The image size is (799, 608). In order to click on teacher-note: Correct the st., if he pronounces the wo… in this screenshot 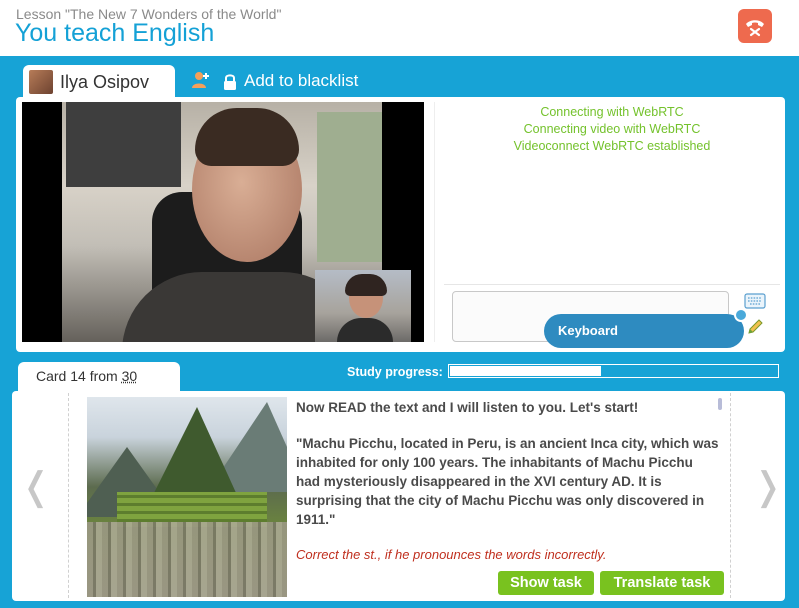, I will do `click(451, 554)`.